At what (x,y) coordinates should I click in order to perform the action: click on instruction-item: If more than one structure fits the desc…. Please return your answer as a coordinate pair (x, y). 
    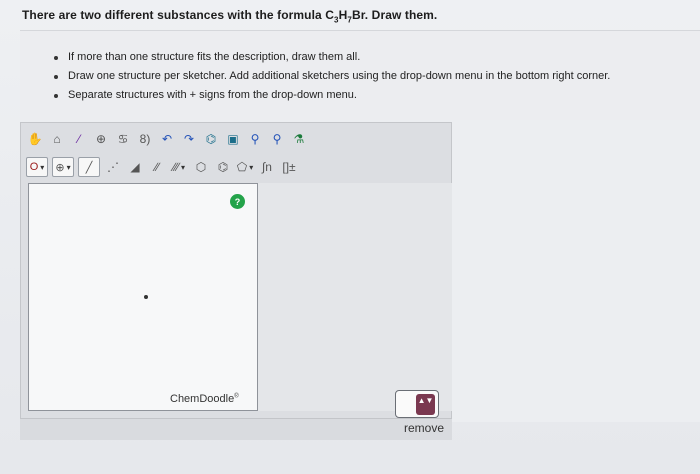
    Looking at the image, I should click on (329, 57).